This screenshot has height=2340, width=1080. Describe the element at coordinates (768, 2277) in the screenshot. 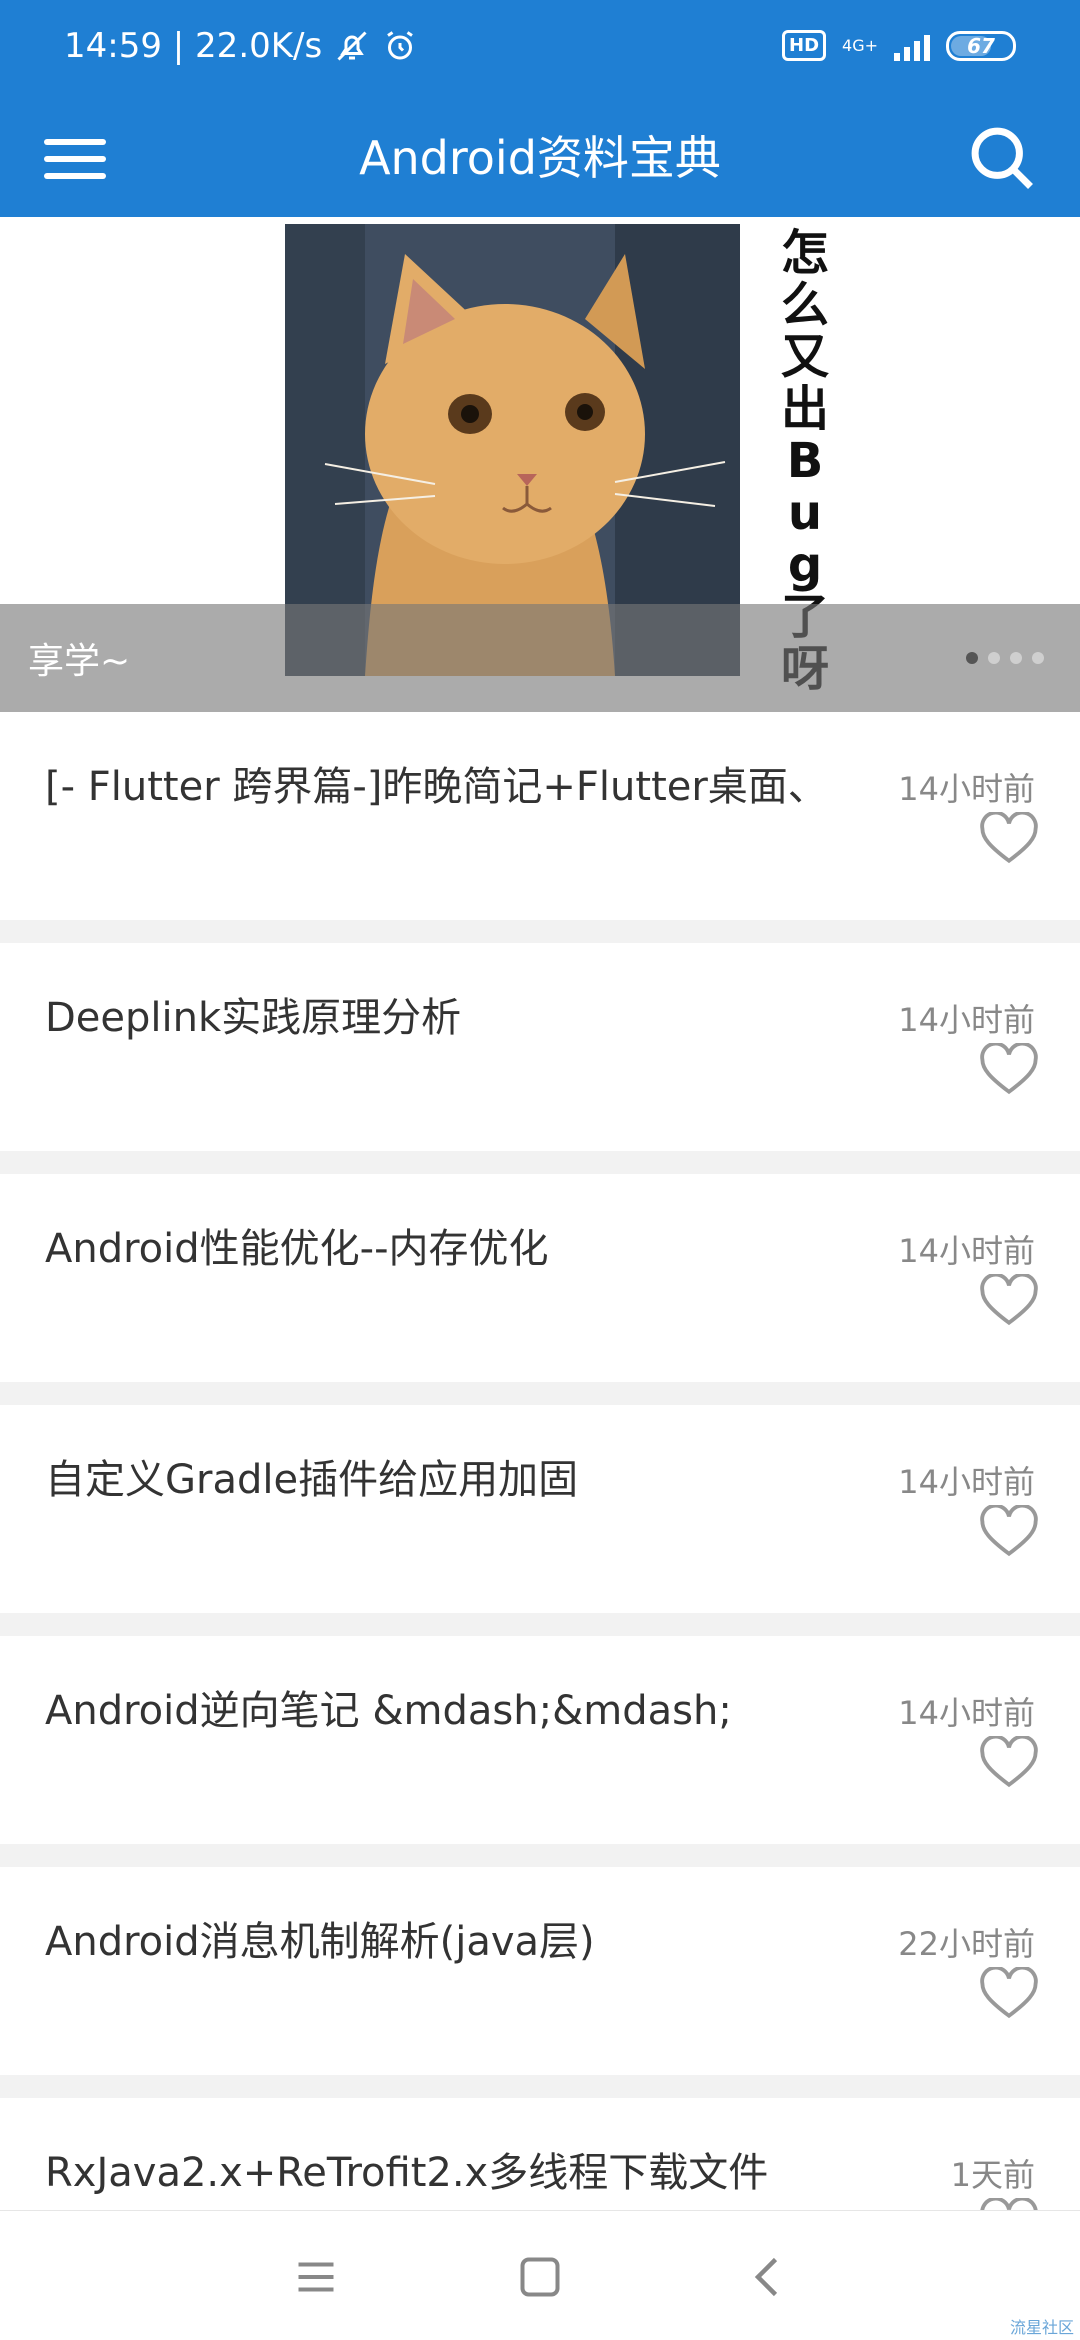

I see `back-chevron-icon` at that location.